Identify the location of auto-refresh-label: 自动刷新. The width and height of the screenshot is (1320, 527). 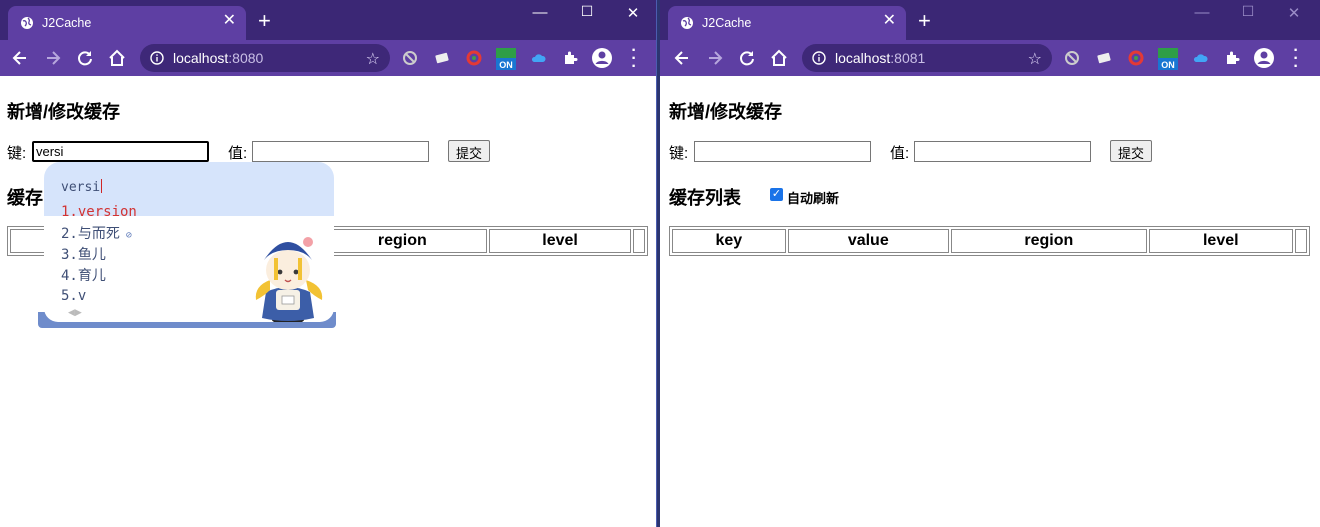
(813, 198).